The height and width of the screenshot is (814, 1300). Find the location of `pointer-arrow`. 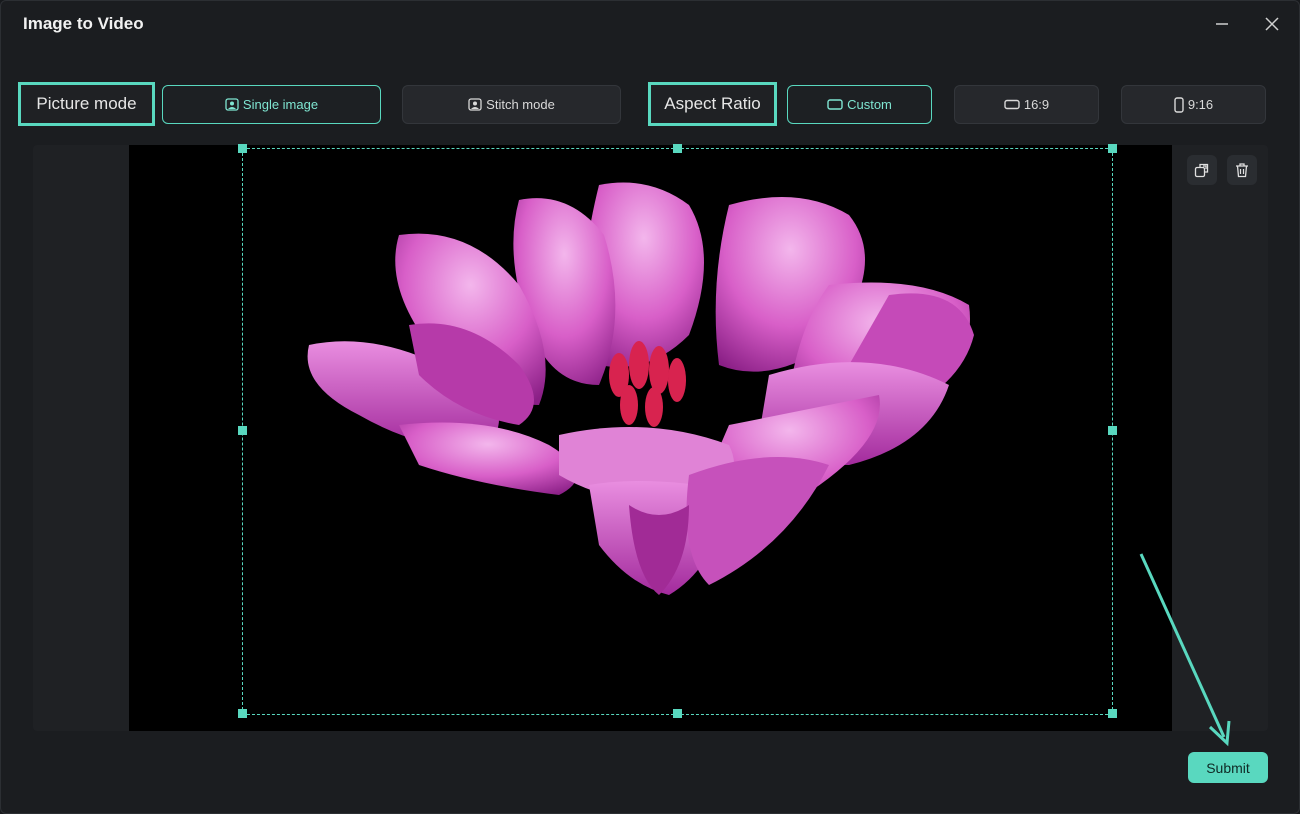

pointer-arrow is located at coordinates (1185, 650).